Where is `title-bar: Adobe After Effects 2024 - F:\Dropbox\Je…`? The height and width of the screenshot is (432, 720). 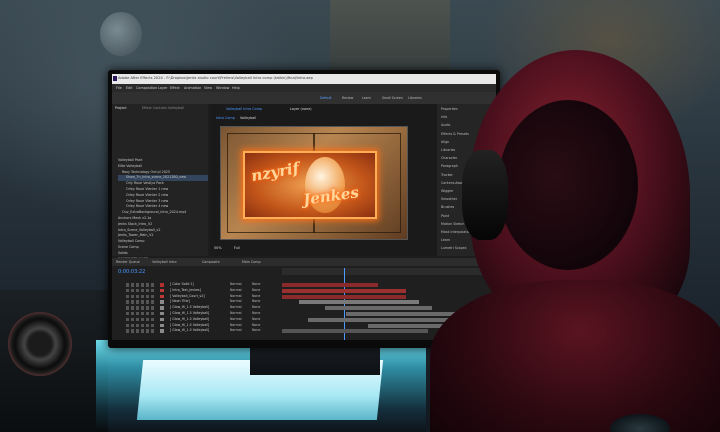 title-bar: Adobe After Effects 2024 - F:\Dropbox\Je… is located at coordinates (304, 79).